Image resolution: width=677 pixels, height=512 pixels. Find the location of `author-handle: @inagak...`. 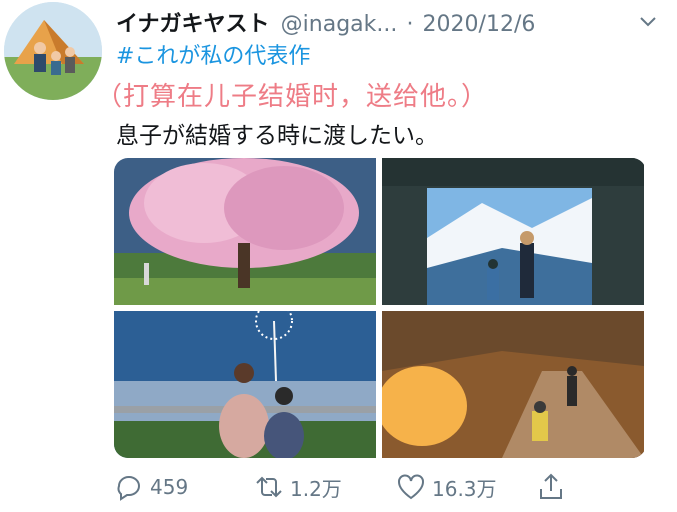

author-handle: @inagak... is located at coordinates (339, 24).